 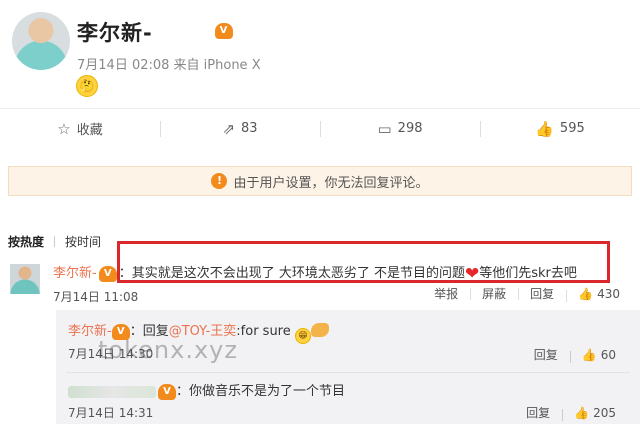 I want to click on commenter-name-link: 李尔新-, so click(x=75, y=273).